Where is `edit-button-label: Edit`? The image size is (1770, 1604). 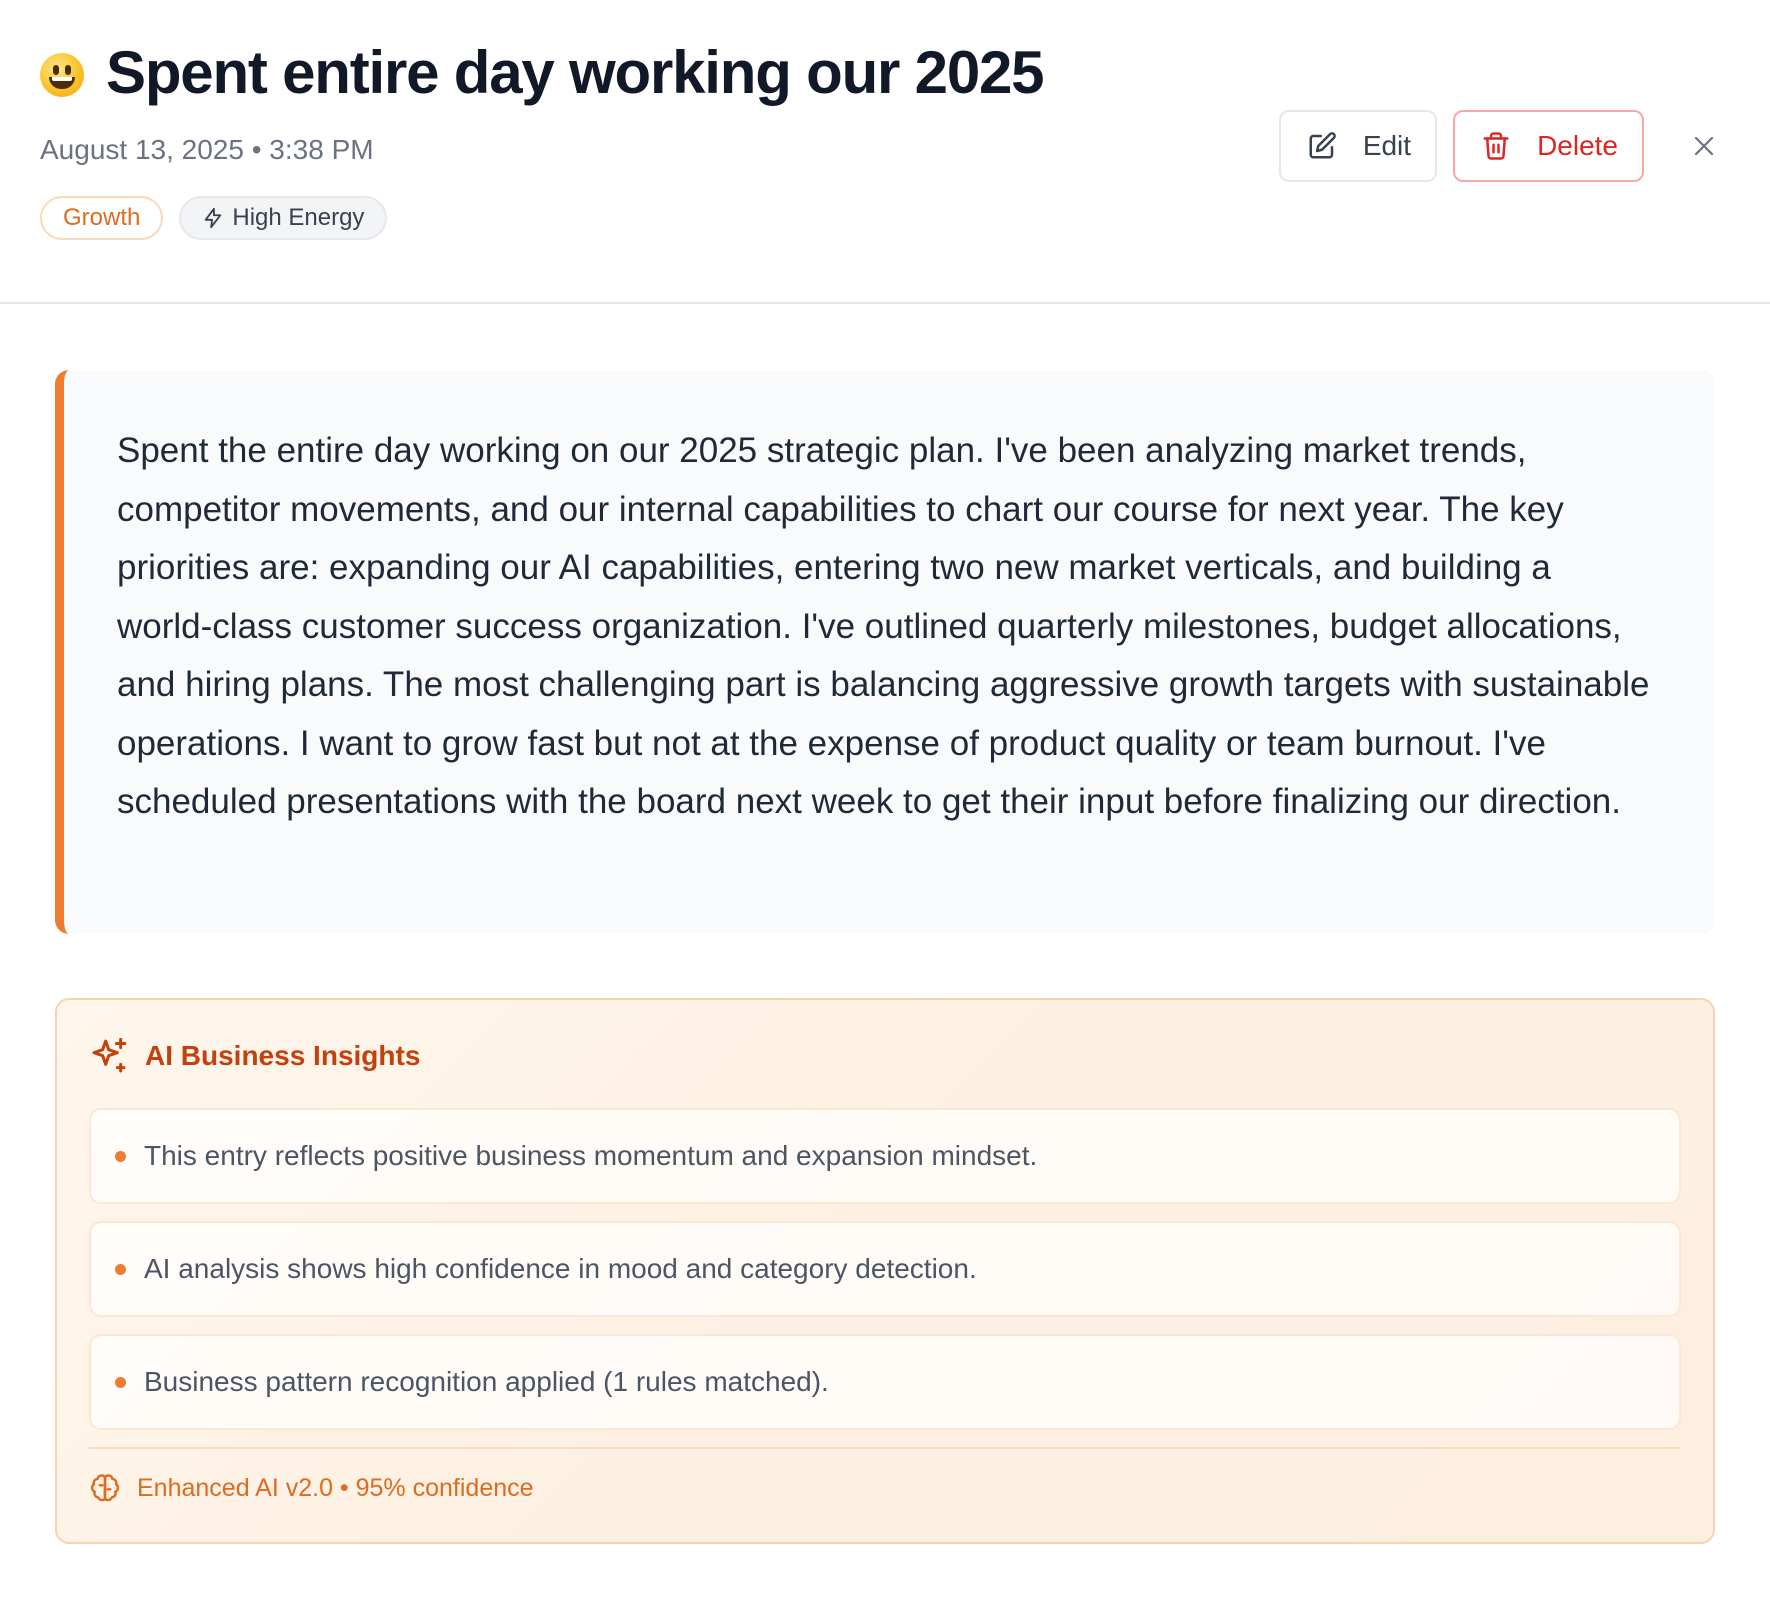
edit-button-label: Edit is located at coordinates (1387, 145).